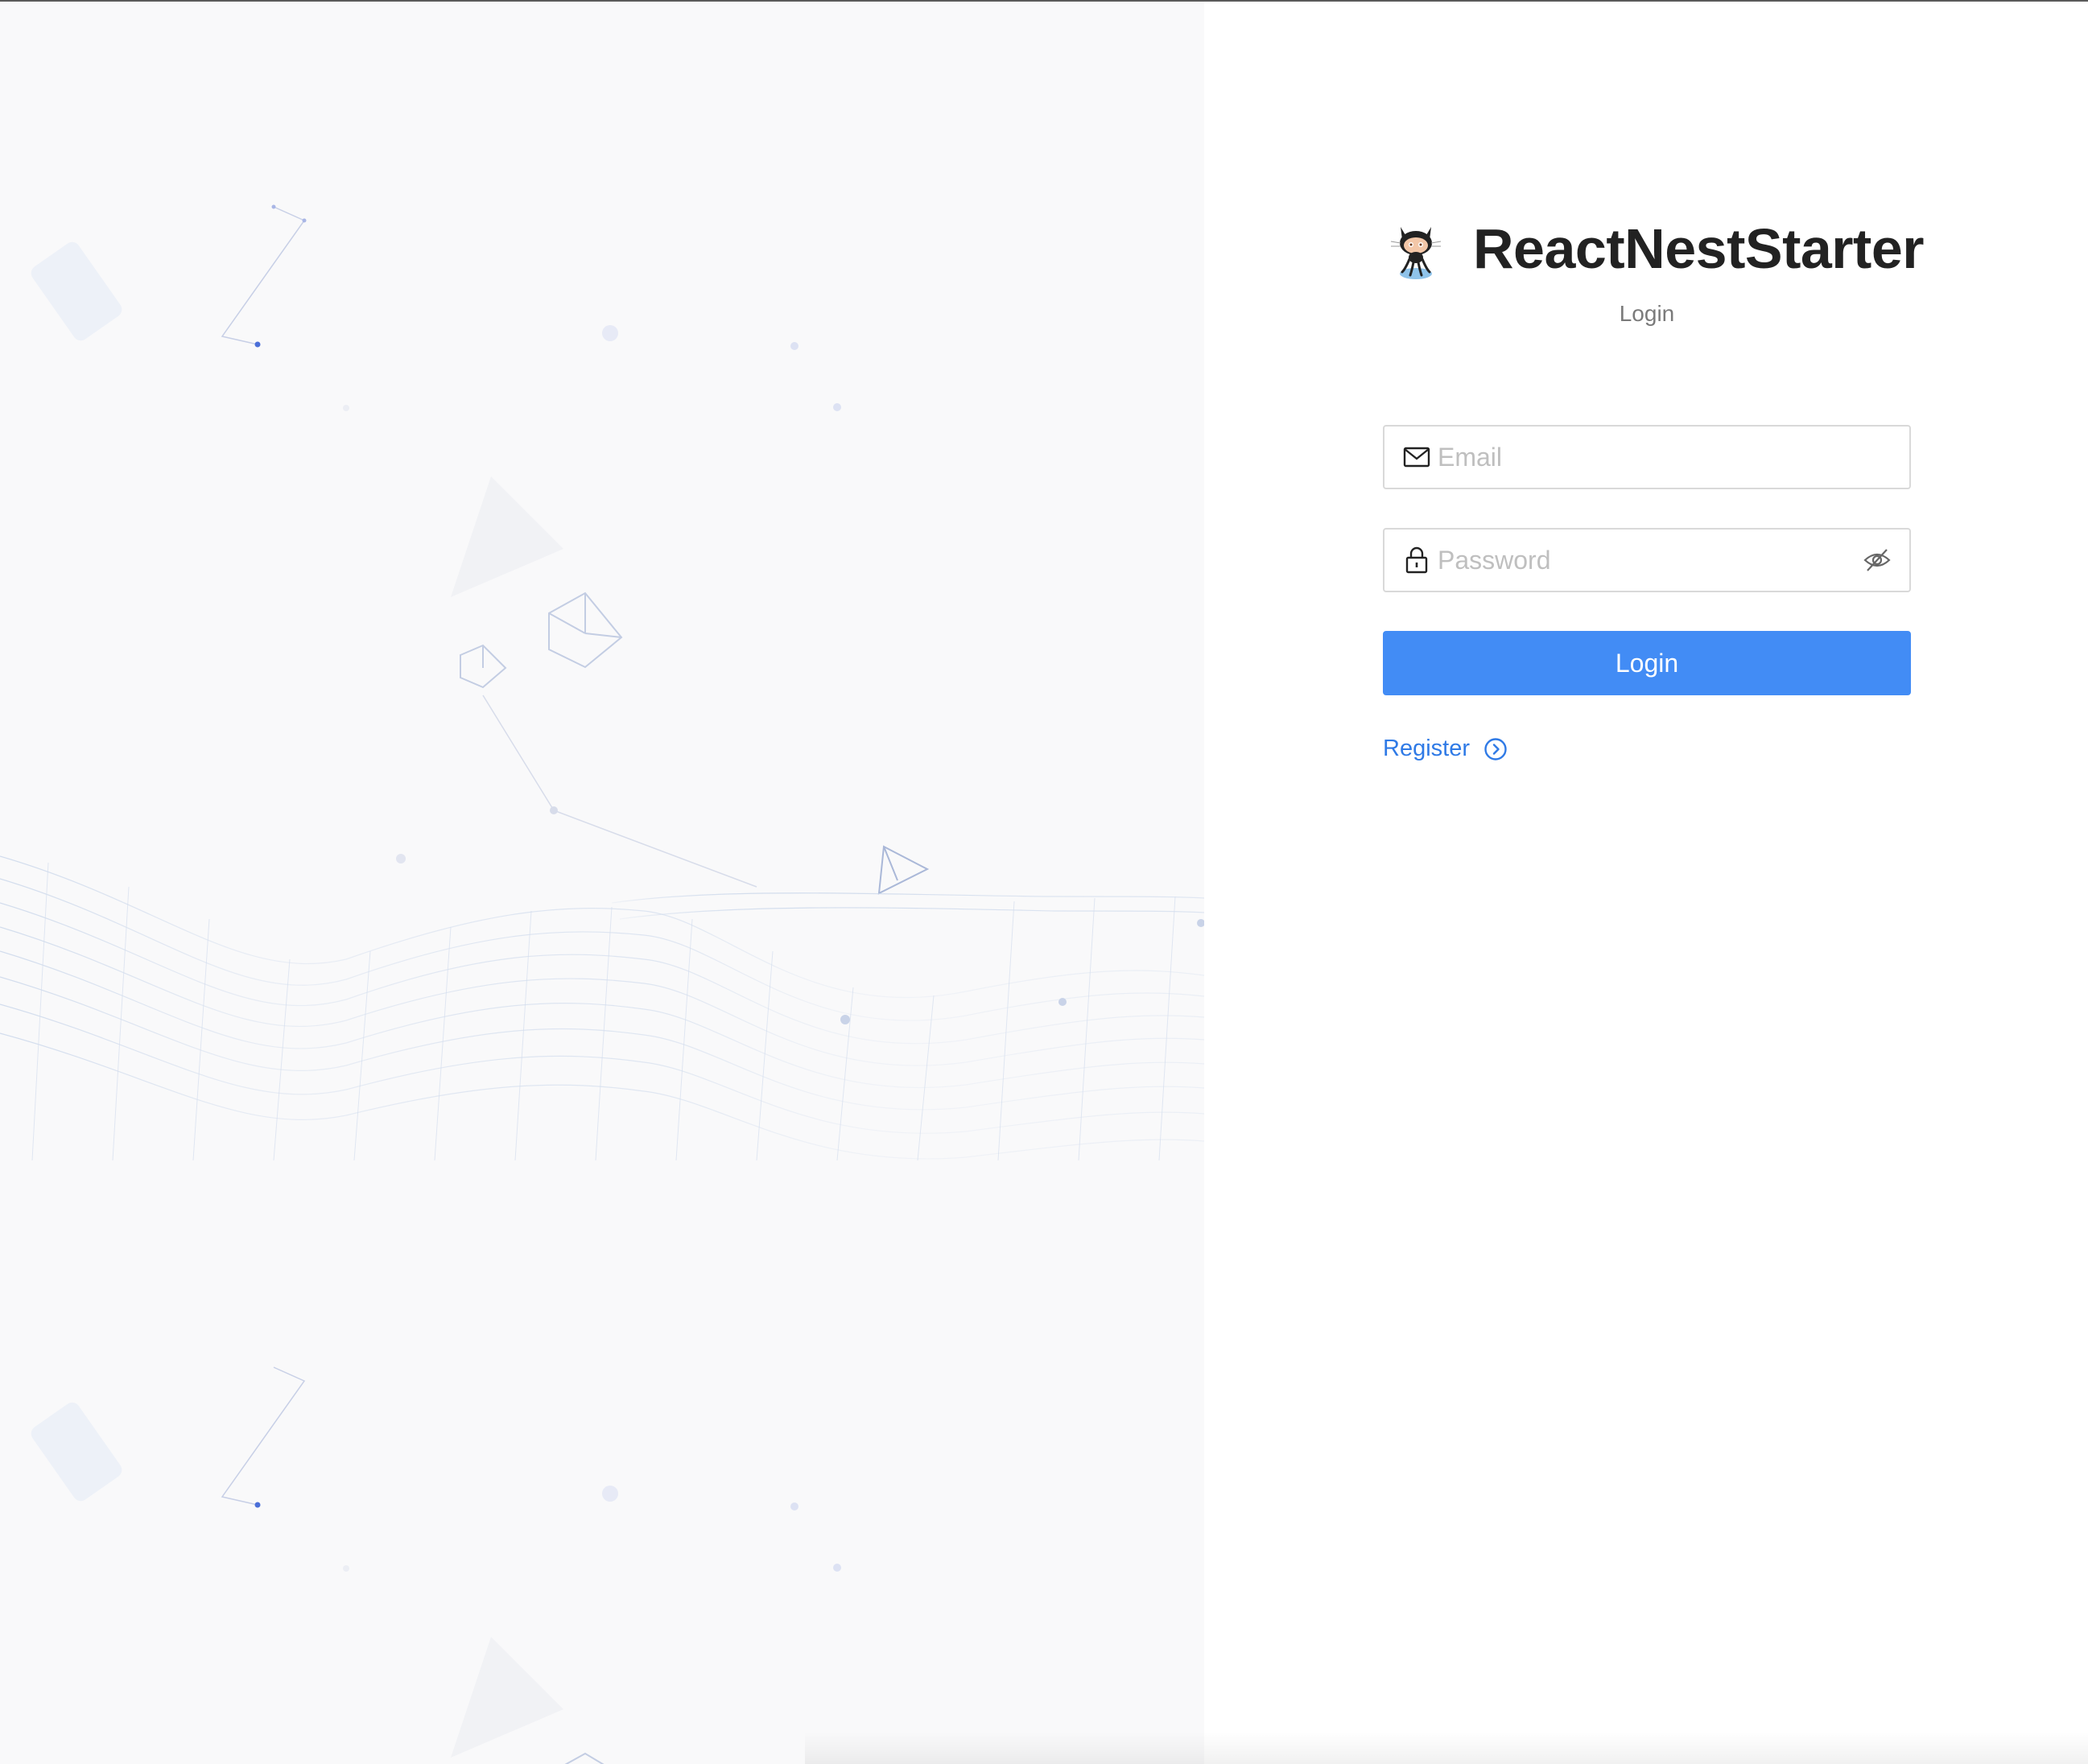 Image resolution: width=2088 pixels, height=1764 pixels. I want to click on github-octocat-icon, so click(1416, 253).